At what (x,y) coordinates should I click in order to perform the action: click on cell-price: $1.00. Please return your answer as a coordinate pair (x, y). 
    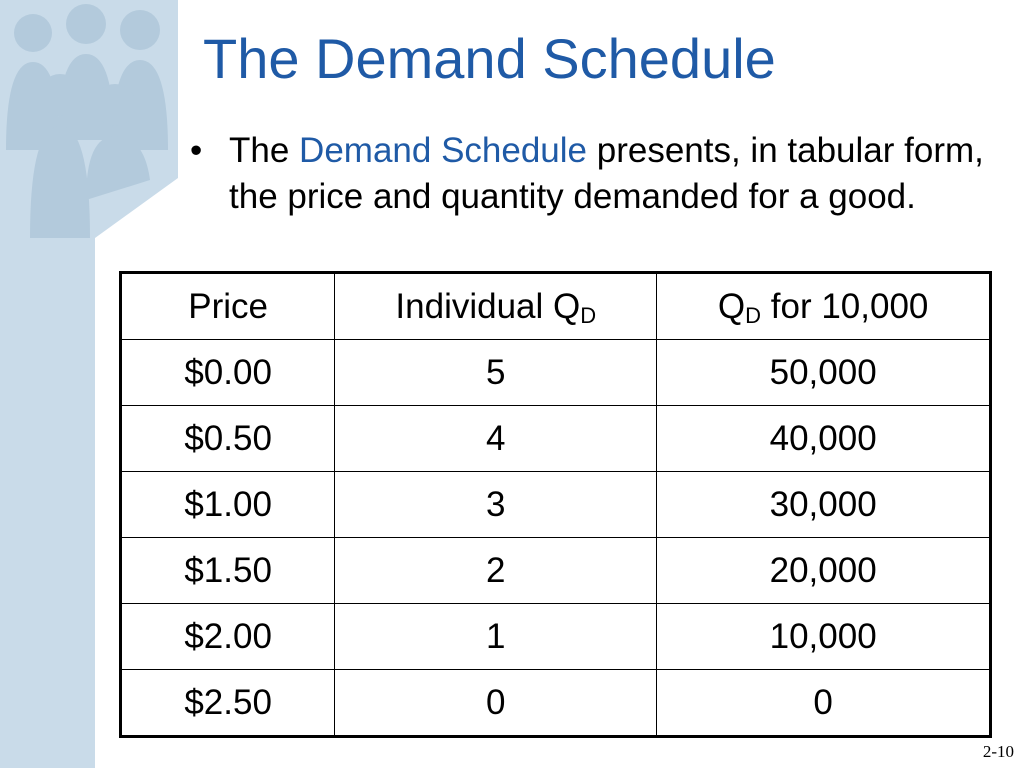
    Looking at the image, I should click on (227, 504).